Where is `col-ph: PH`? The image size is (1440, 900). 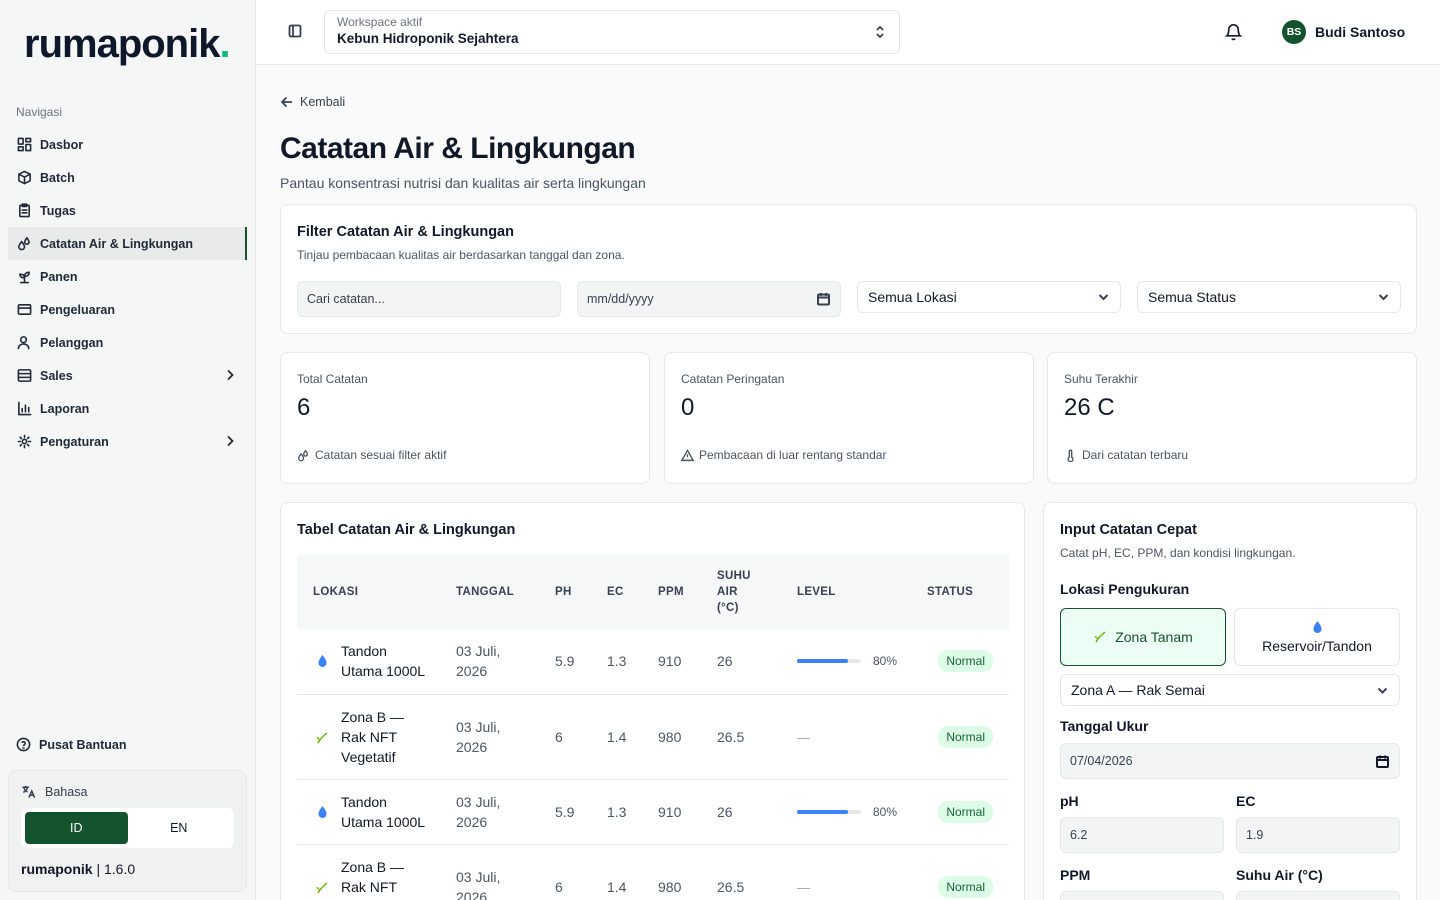 col-ph: PH is located at coordinates (573, 592).